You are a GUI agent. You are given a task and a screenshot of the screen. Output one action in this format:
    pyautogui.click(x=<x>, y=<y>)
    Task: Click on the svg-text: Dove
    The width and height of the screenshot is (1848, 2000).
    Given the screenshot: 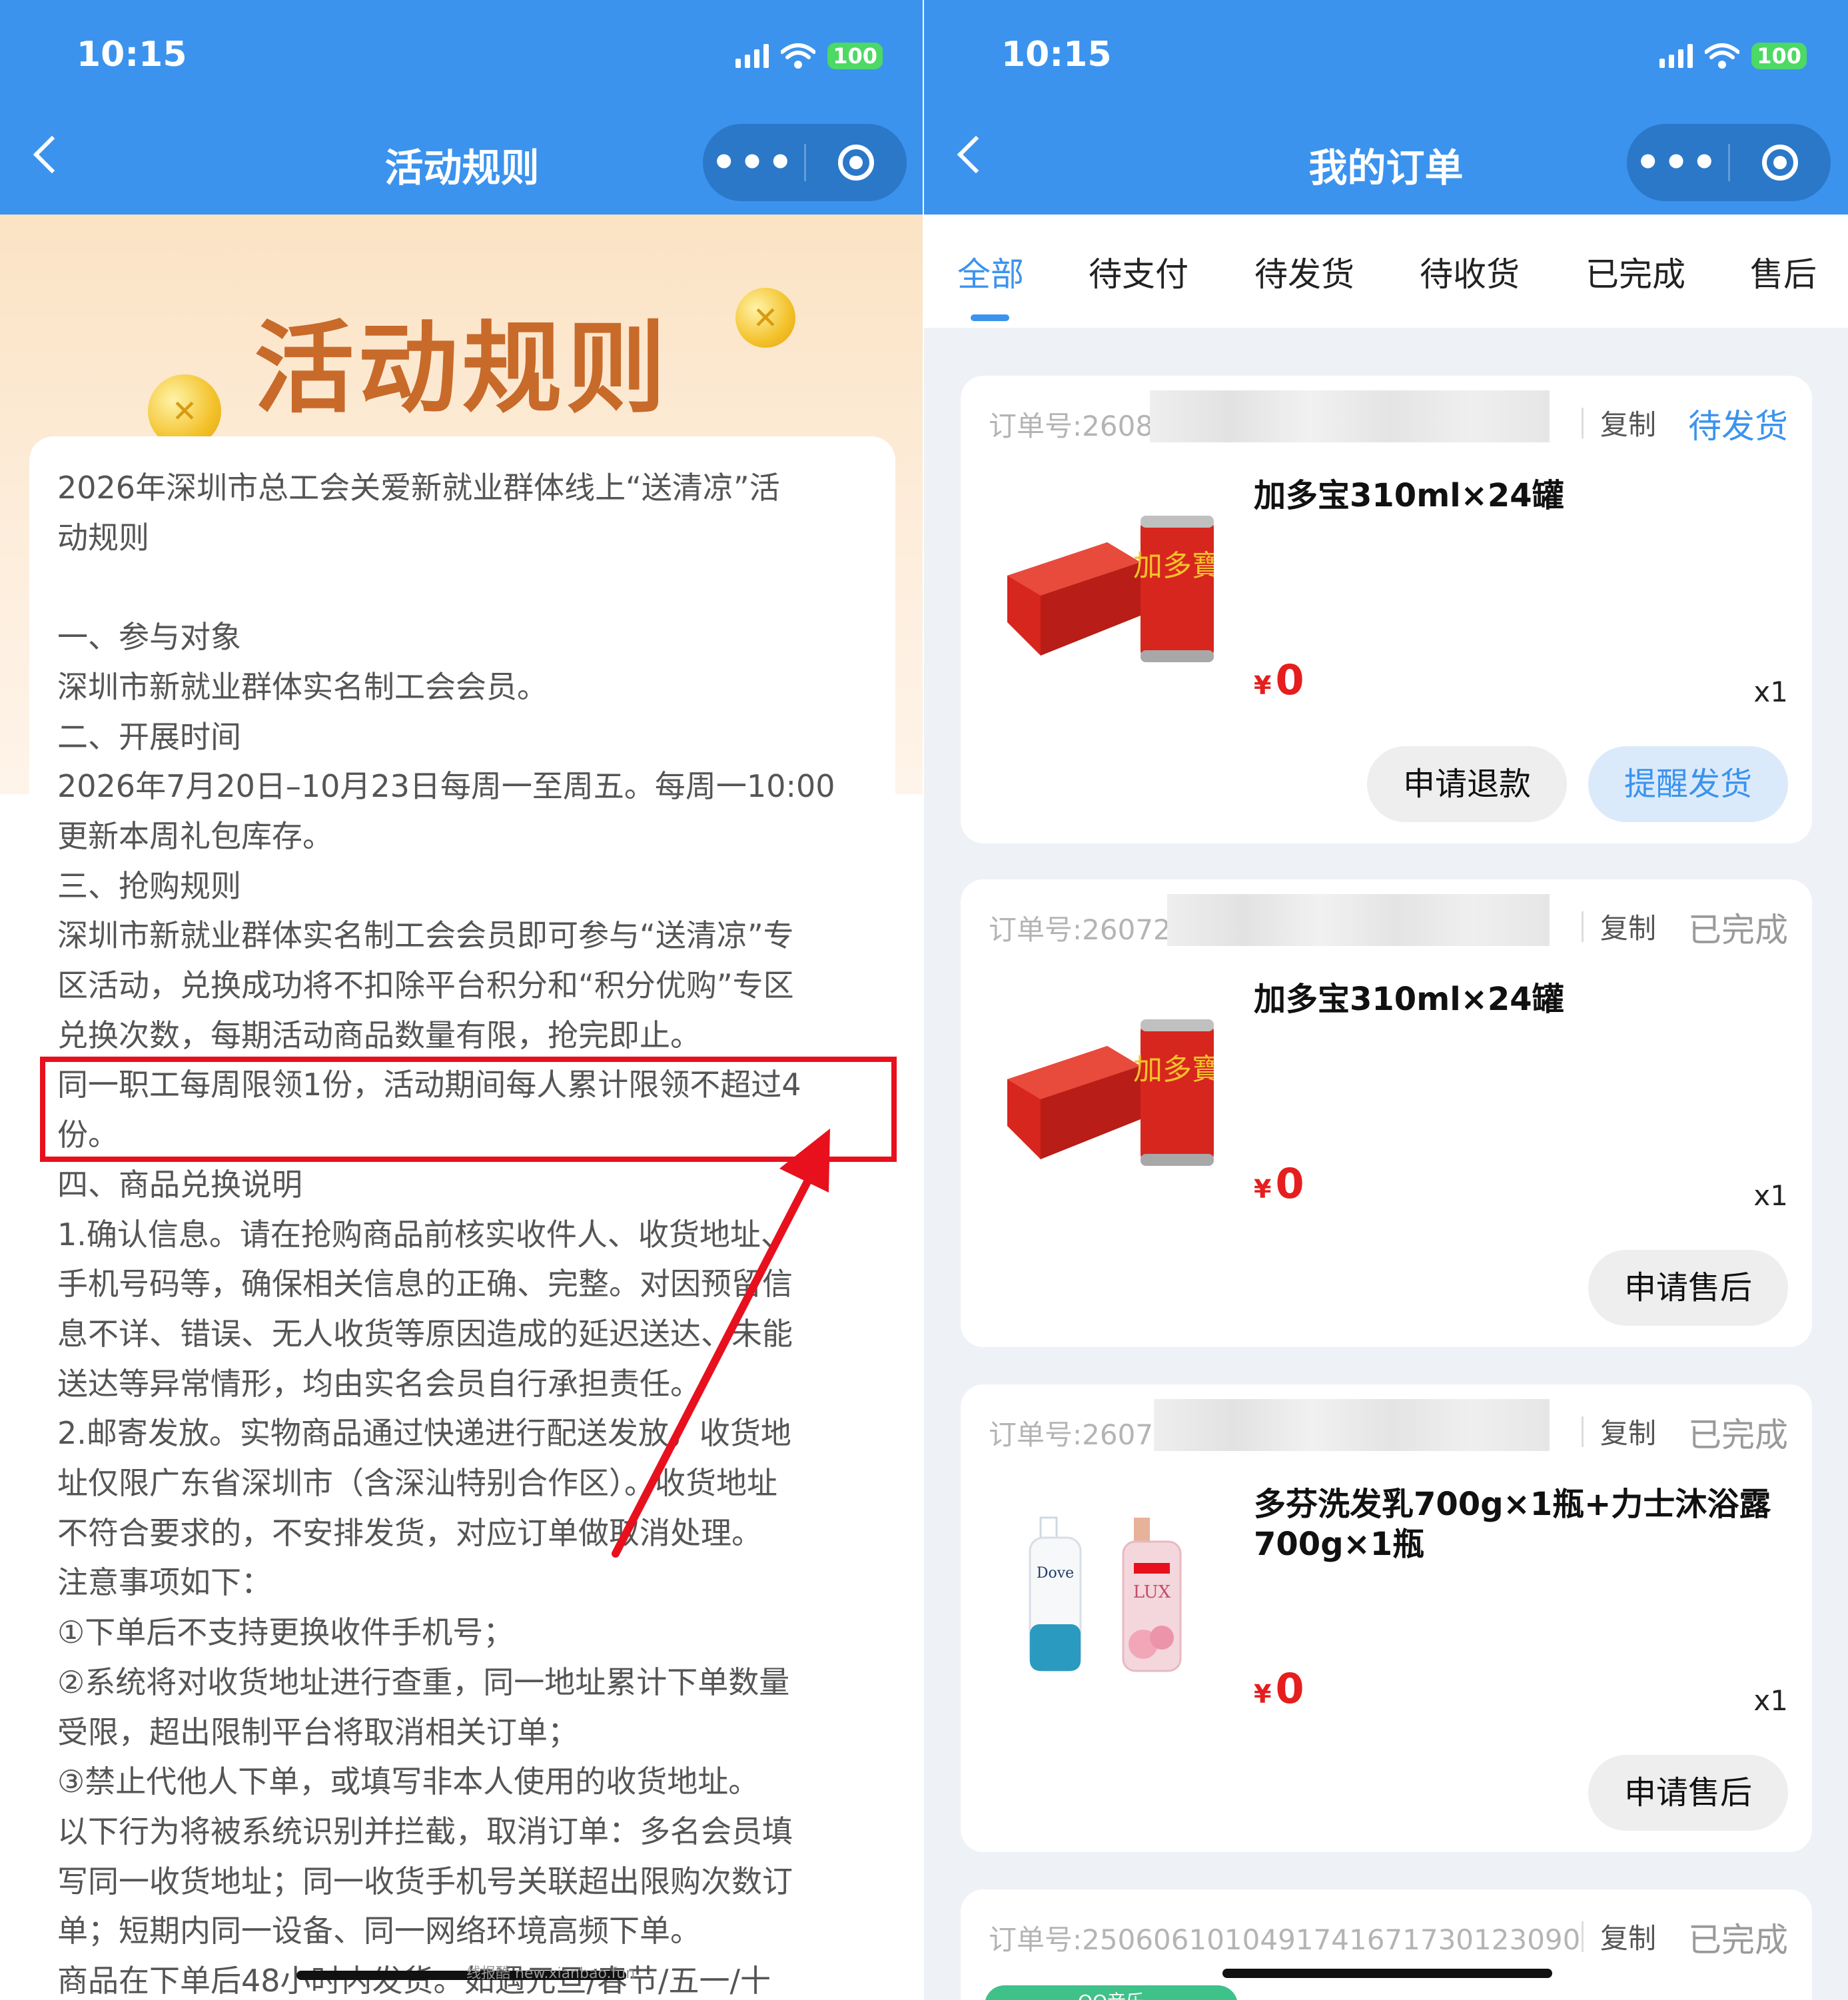 What is the action you would take?
    pyautogui.click(x=1055, y=1573)
    